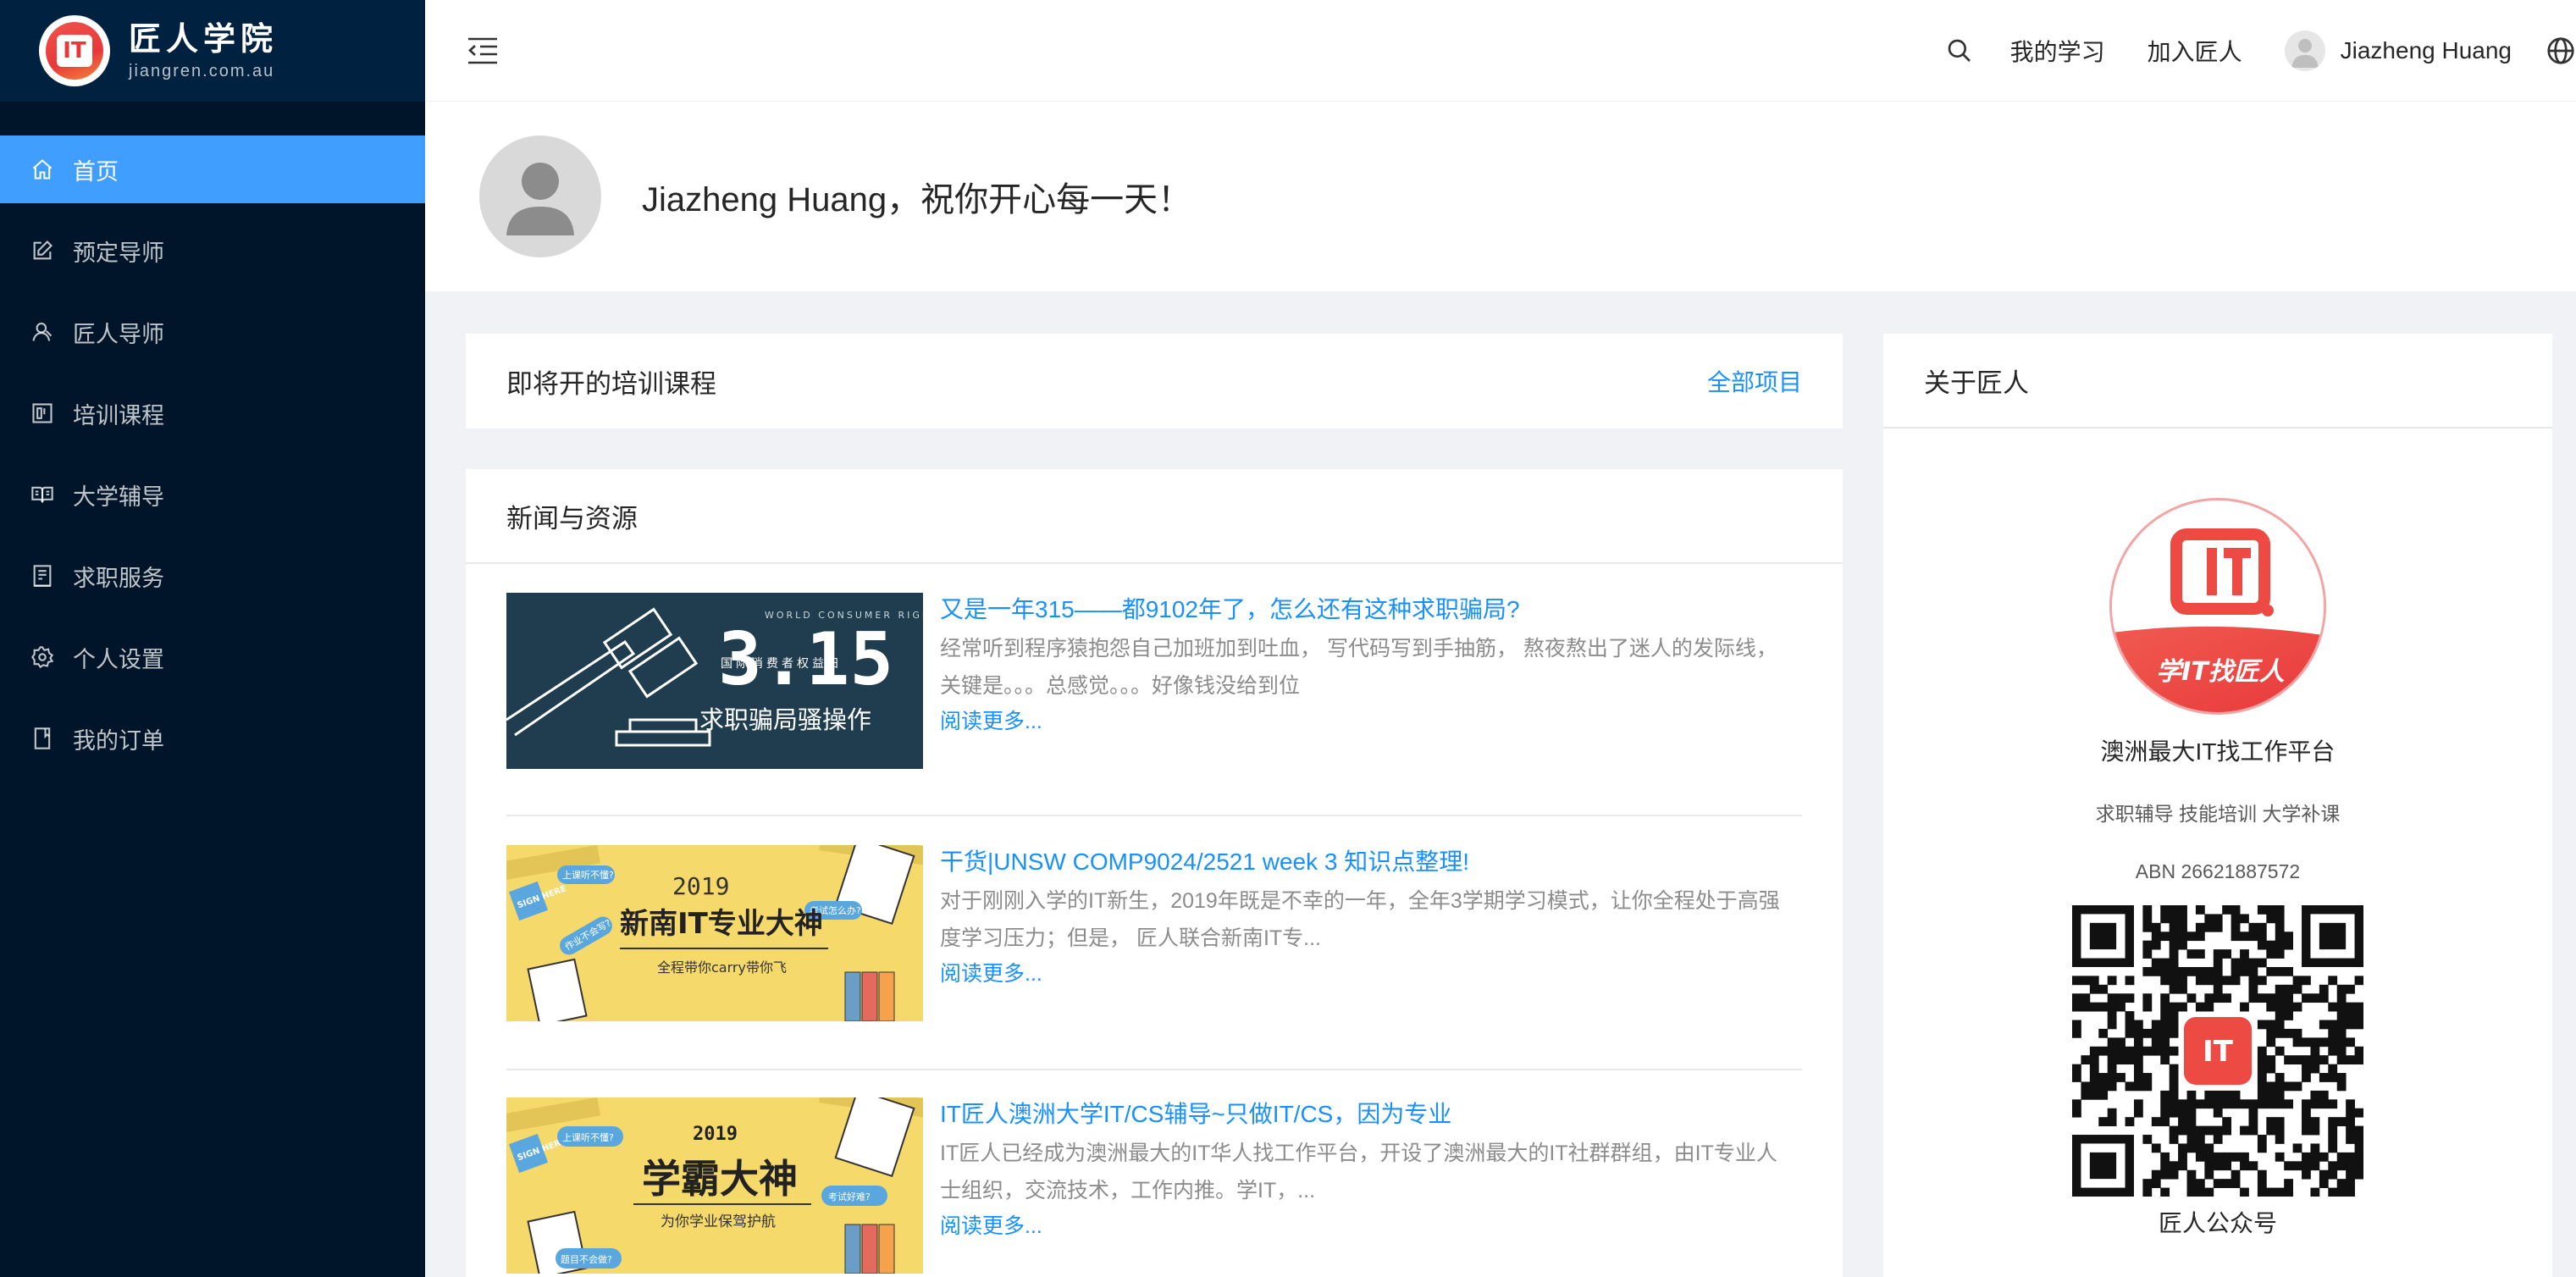 This screenshot has height=1277, width=2576. What do you see at coordinates (212, 453) in the screenshot?
I see `sidebar-menu: 首页 预定导师 匠人导师 培训课程 大学辅导 求职服务 个人设置 我的订单` at bounding box center [212, 453].